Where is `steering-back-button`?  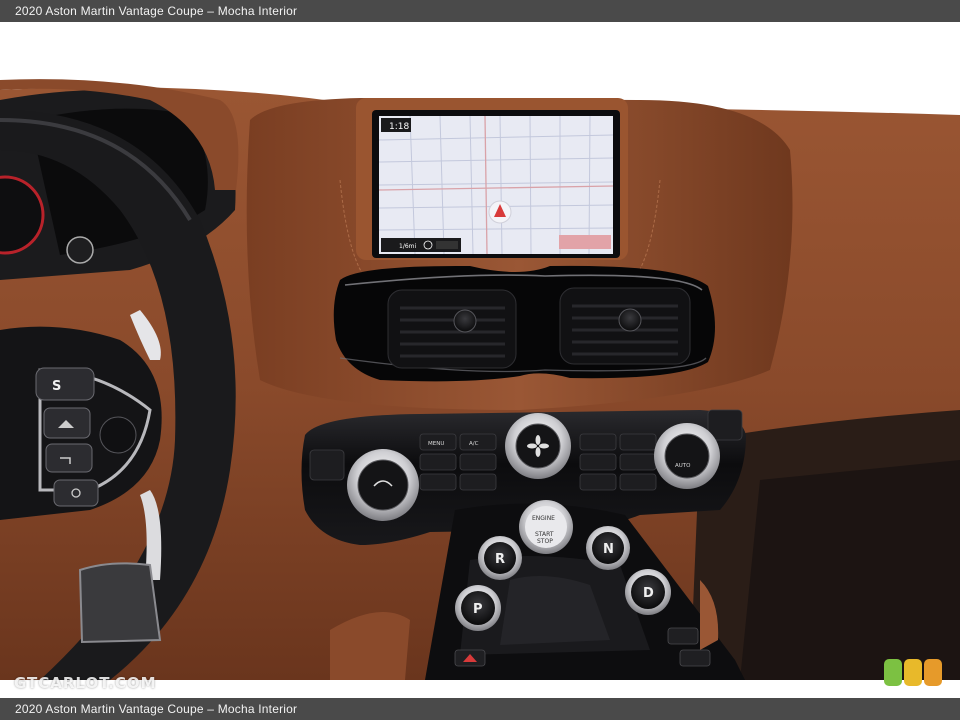
steering-back-button is located at coordinates (69, 458).